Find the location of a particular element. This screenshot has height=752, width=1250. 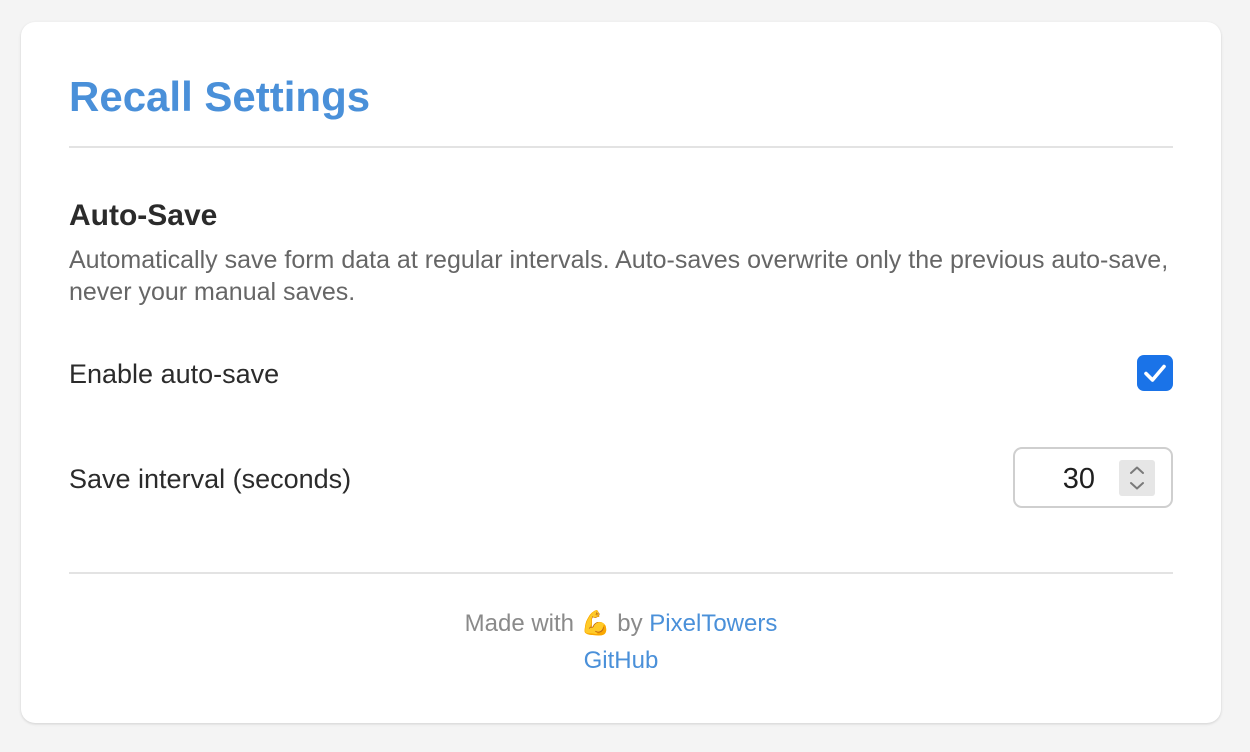

enable-auto-save-checkbox is located at coordinates (1155, 373).